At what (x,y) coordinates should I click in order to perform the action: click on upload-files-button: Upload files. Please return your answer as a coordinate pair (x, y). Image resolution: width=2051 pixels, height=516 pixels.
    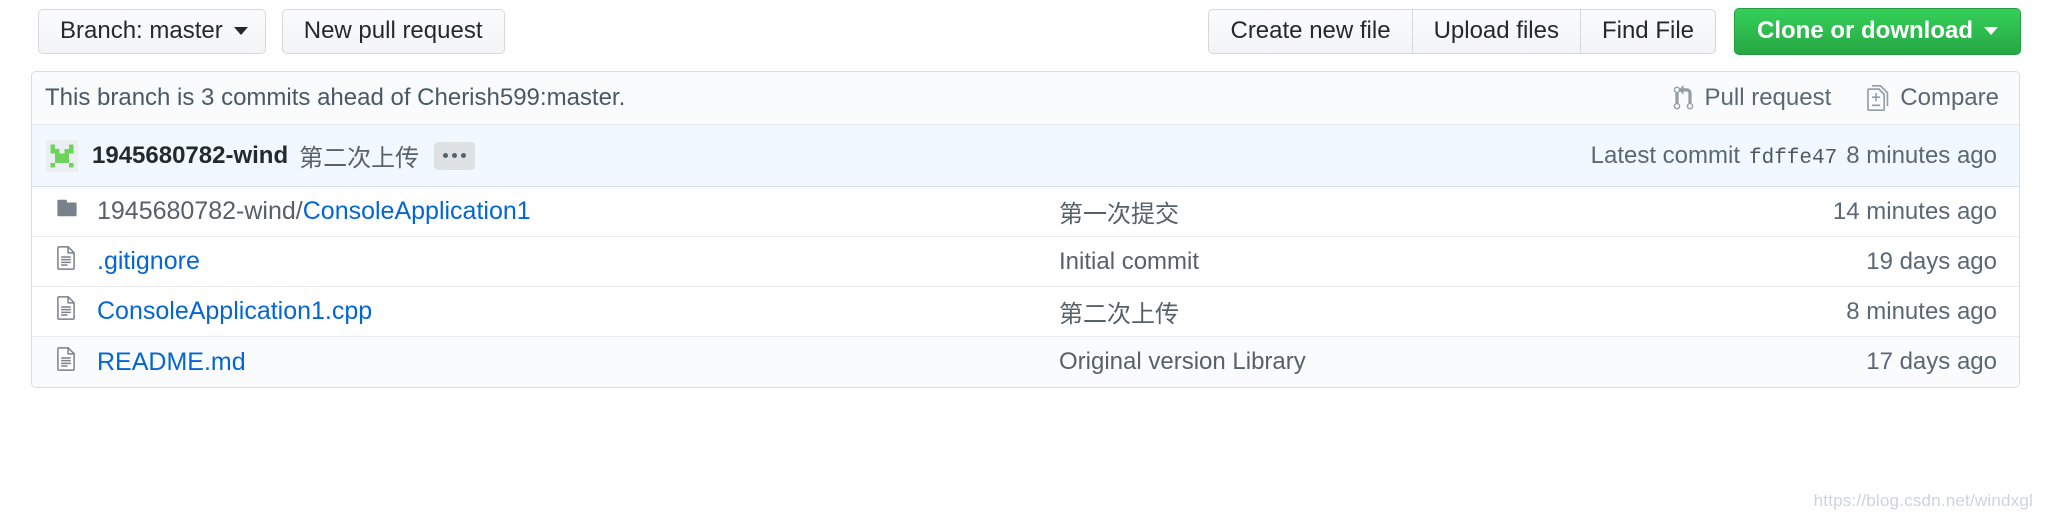
    Looking at the image, I should click on (1495, 31).